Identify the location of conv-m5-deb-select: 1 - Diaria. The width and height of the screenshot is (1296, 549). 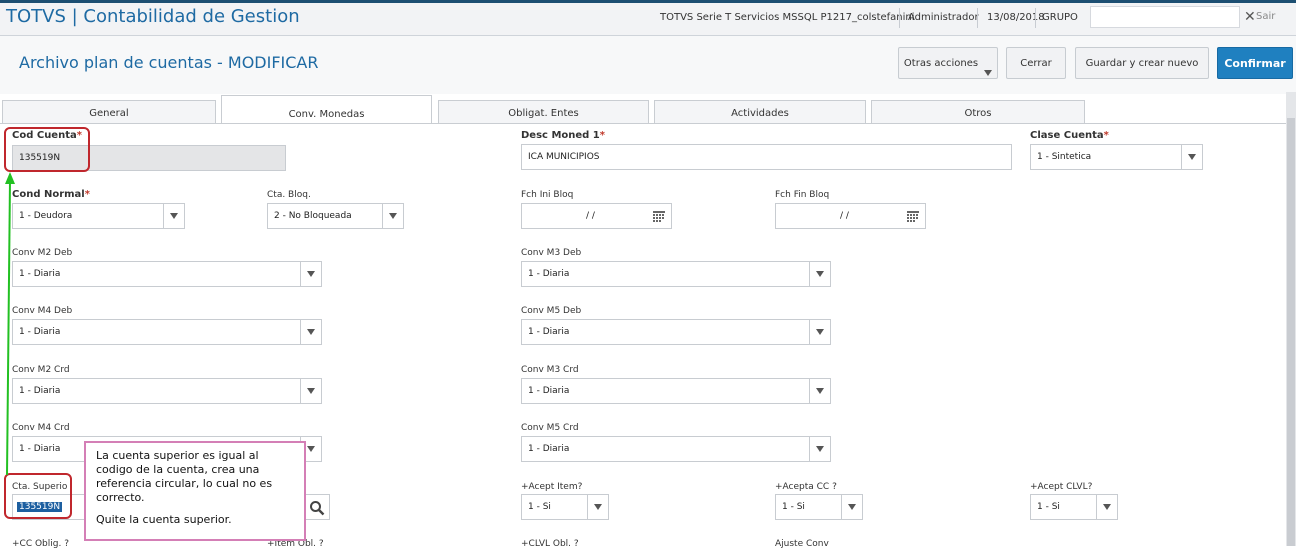
(676, 332).